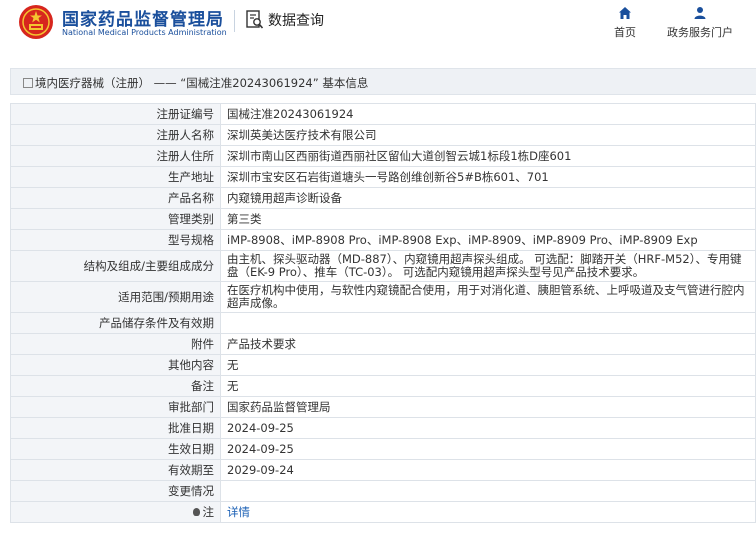 This screenshot has height=548, width=756. I want to click on field-label: 结构及组成/主要组成成分, so click(115, 266).